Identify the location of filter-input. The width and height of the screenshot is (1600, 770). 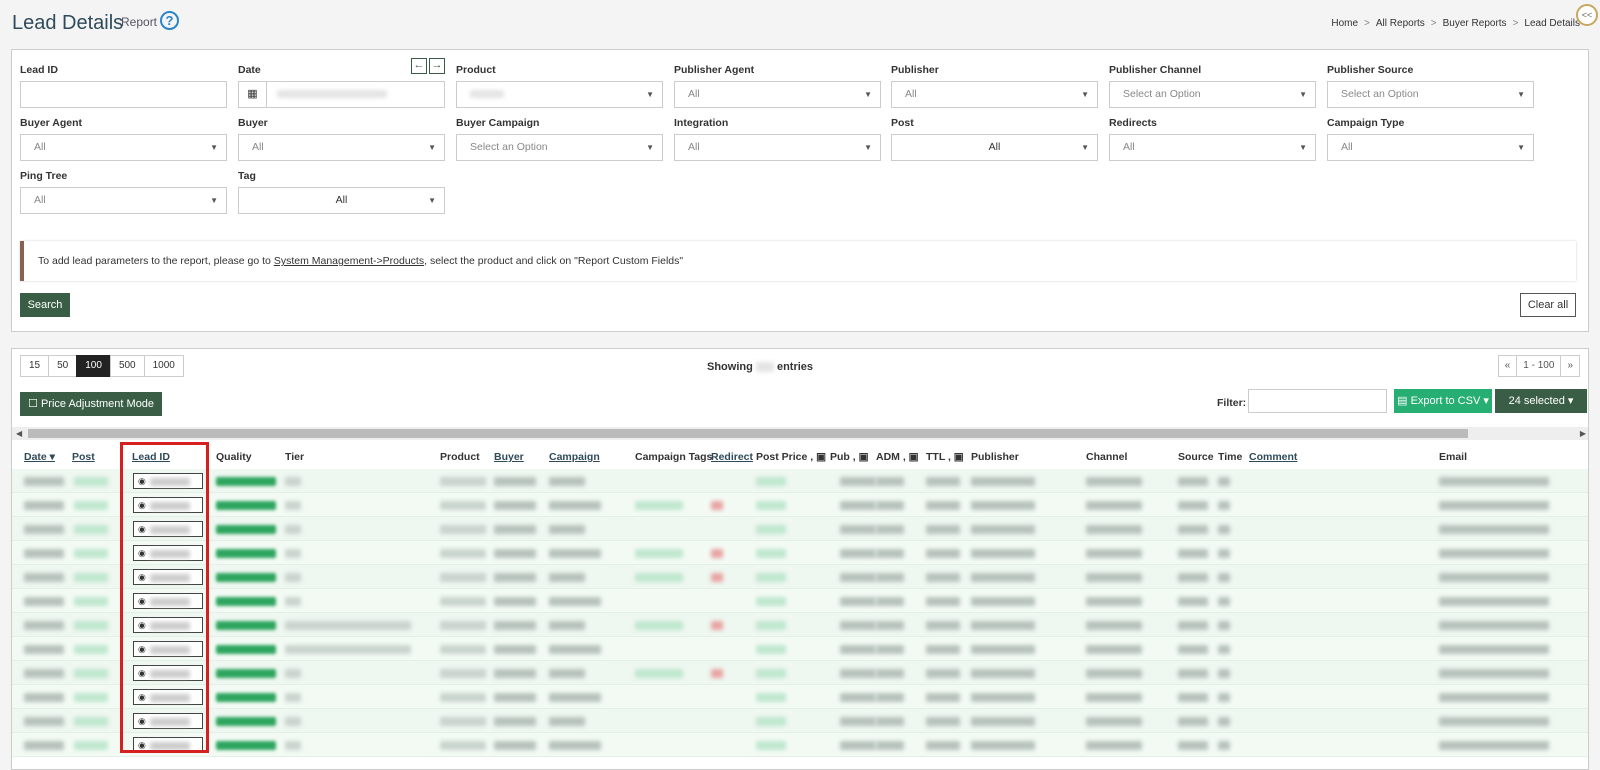
(1317, 401).